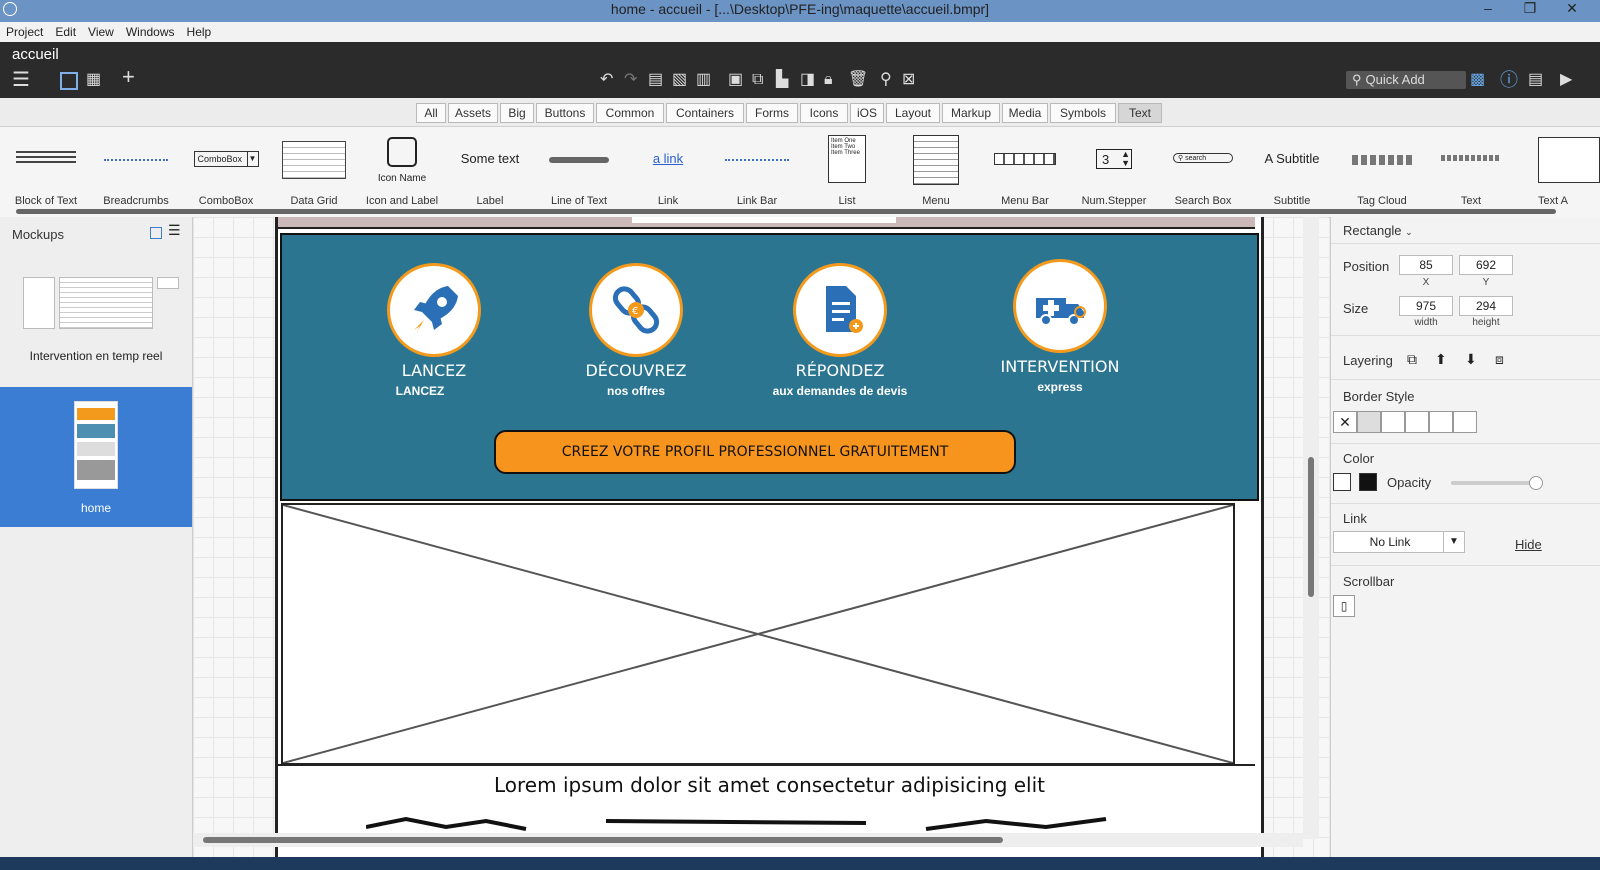 Image resolution: width=1600 pixels, height=870 pixels. I want to click on zoom-icon: ⚲, so click(886, 80).